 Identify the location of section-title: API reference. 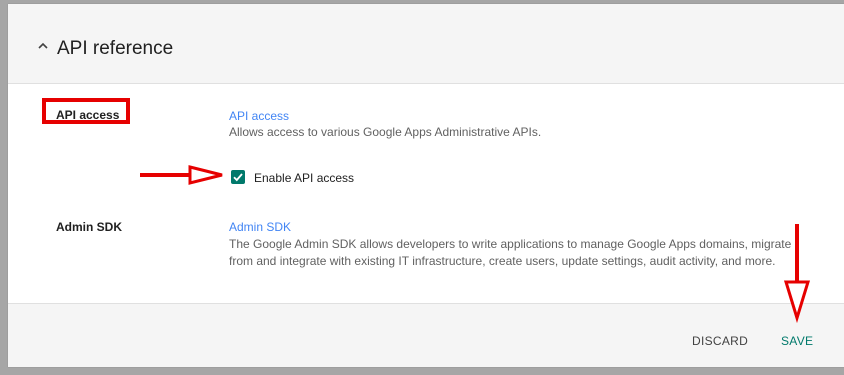
(115, 48).